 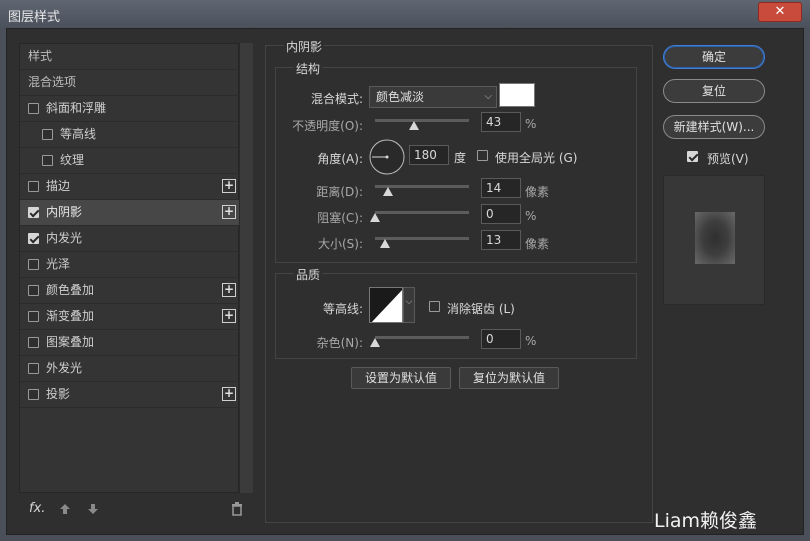 I want to click on satin-label: 光泽, so click(x=58, y=264).